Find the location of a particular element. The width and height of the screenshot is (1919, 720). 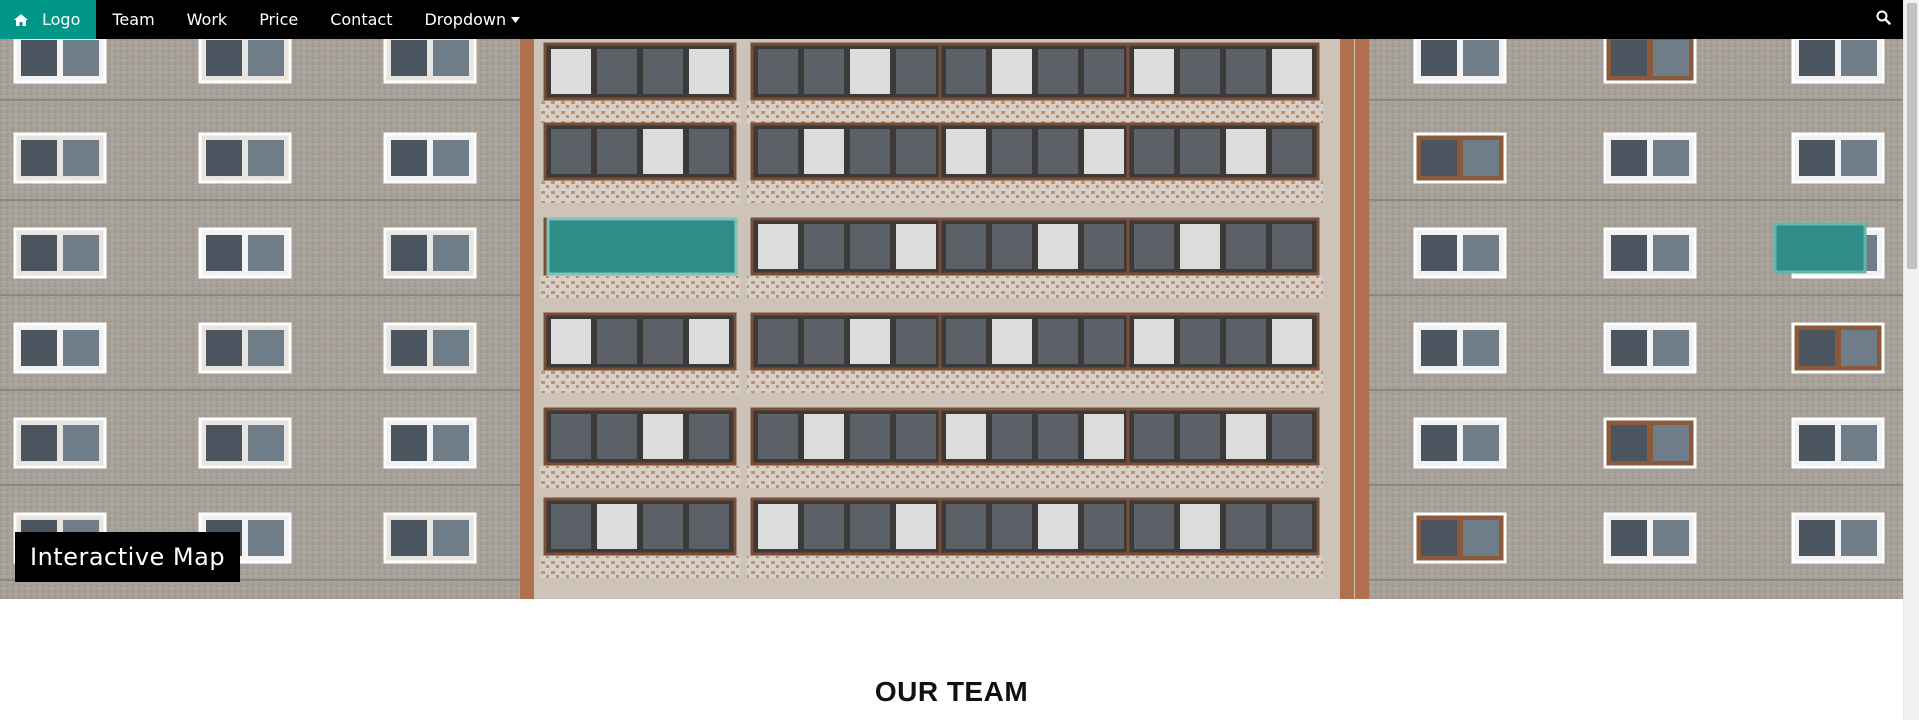

nav-item-contact: Contact is located at coordinates (361, 19).